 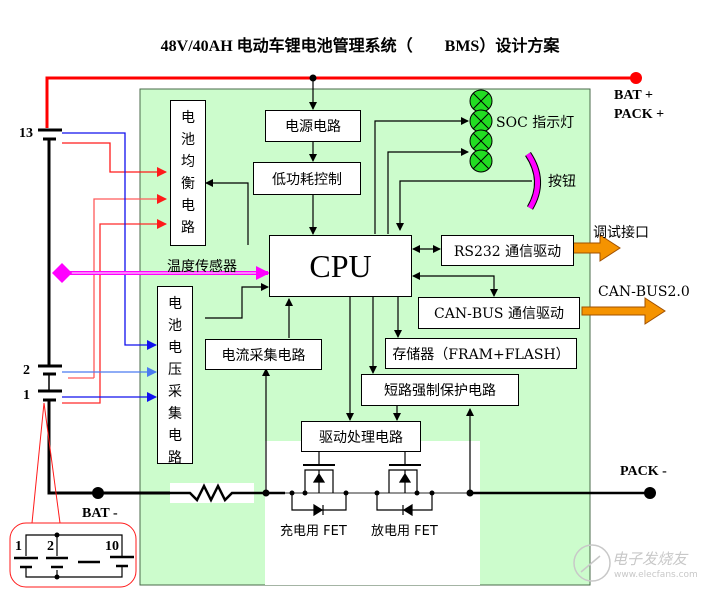 I want to click on bat-minus-label: BAT -, so click(x=100, y=513).